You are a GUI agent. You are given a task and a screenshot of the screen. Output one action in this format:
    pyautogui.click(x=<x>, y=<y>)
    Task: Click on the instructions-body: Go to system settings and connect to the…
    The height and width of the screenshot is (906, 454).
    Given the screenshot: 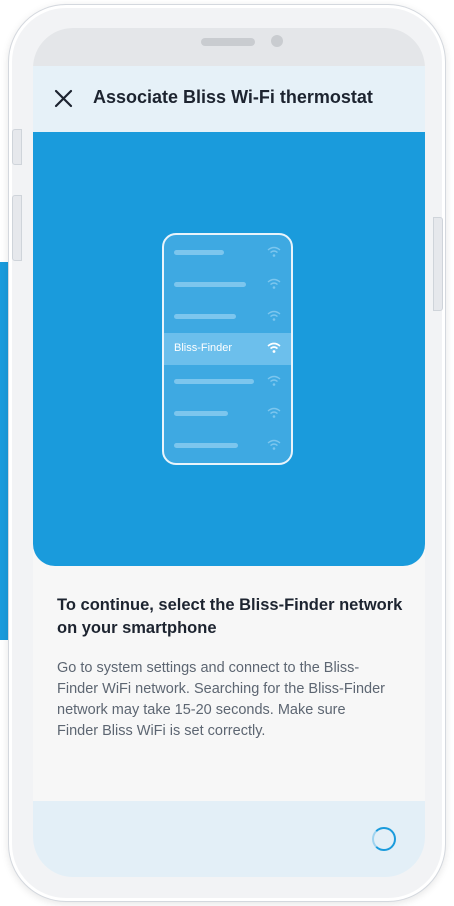 What is the action you would take?
    pyautogui.click(x=221, y=699)
    